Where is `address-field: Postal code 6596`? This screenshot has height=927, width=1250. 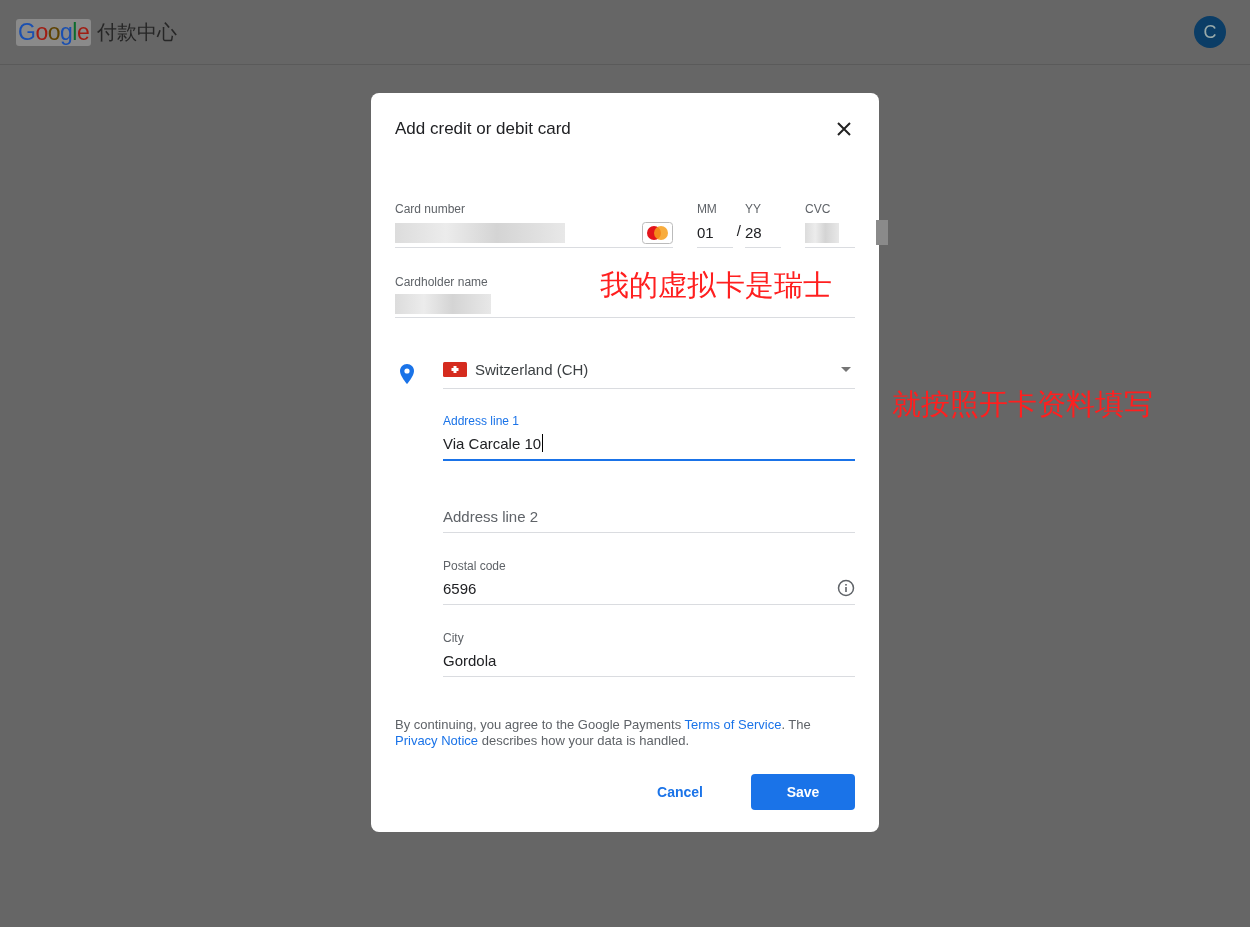
address-field: Postal code 6596 is located at coordinates (649, 579).